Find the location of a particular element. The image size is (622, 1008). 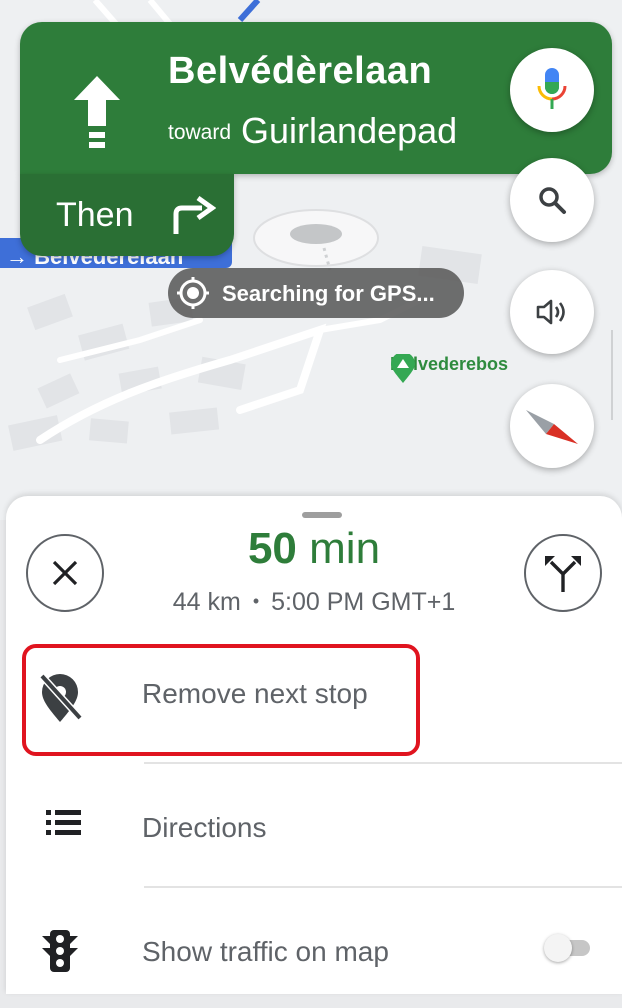

turn-right-icon is located at coordinates (194, 215).